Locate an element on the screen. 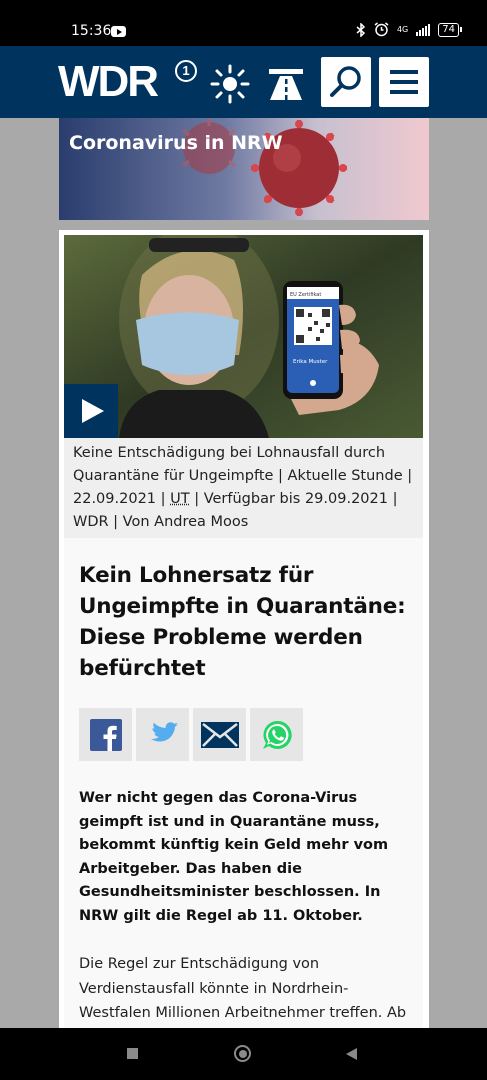 This screenshot has width=487, height=1080. caption-line: | Verfügbar bis 29.09.2021 | is located at coordinates (293, 499).